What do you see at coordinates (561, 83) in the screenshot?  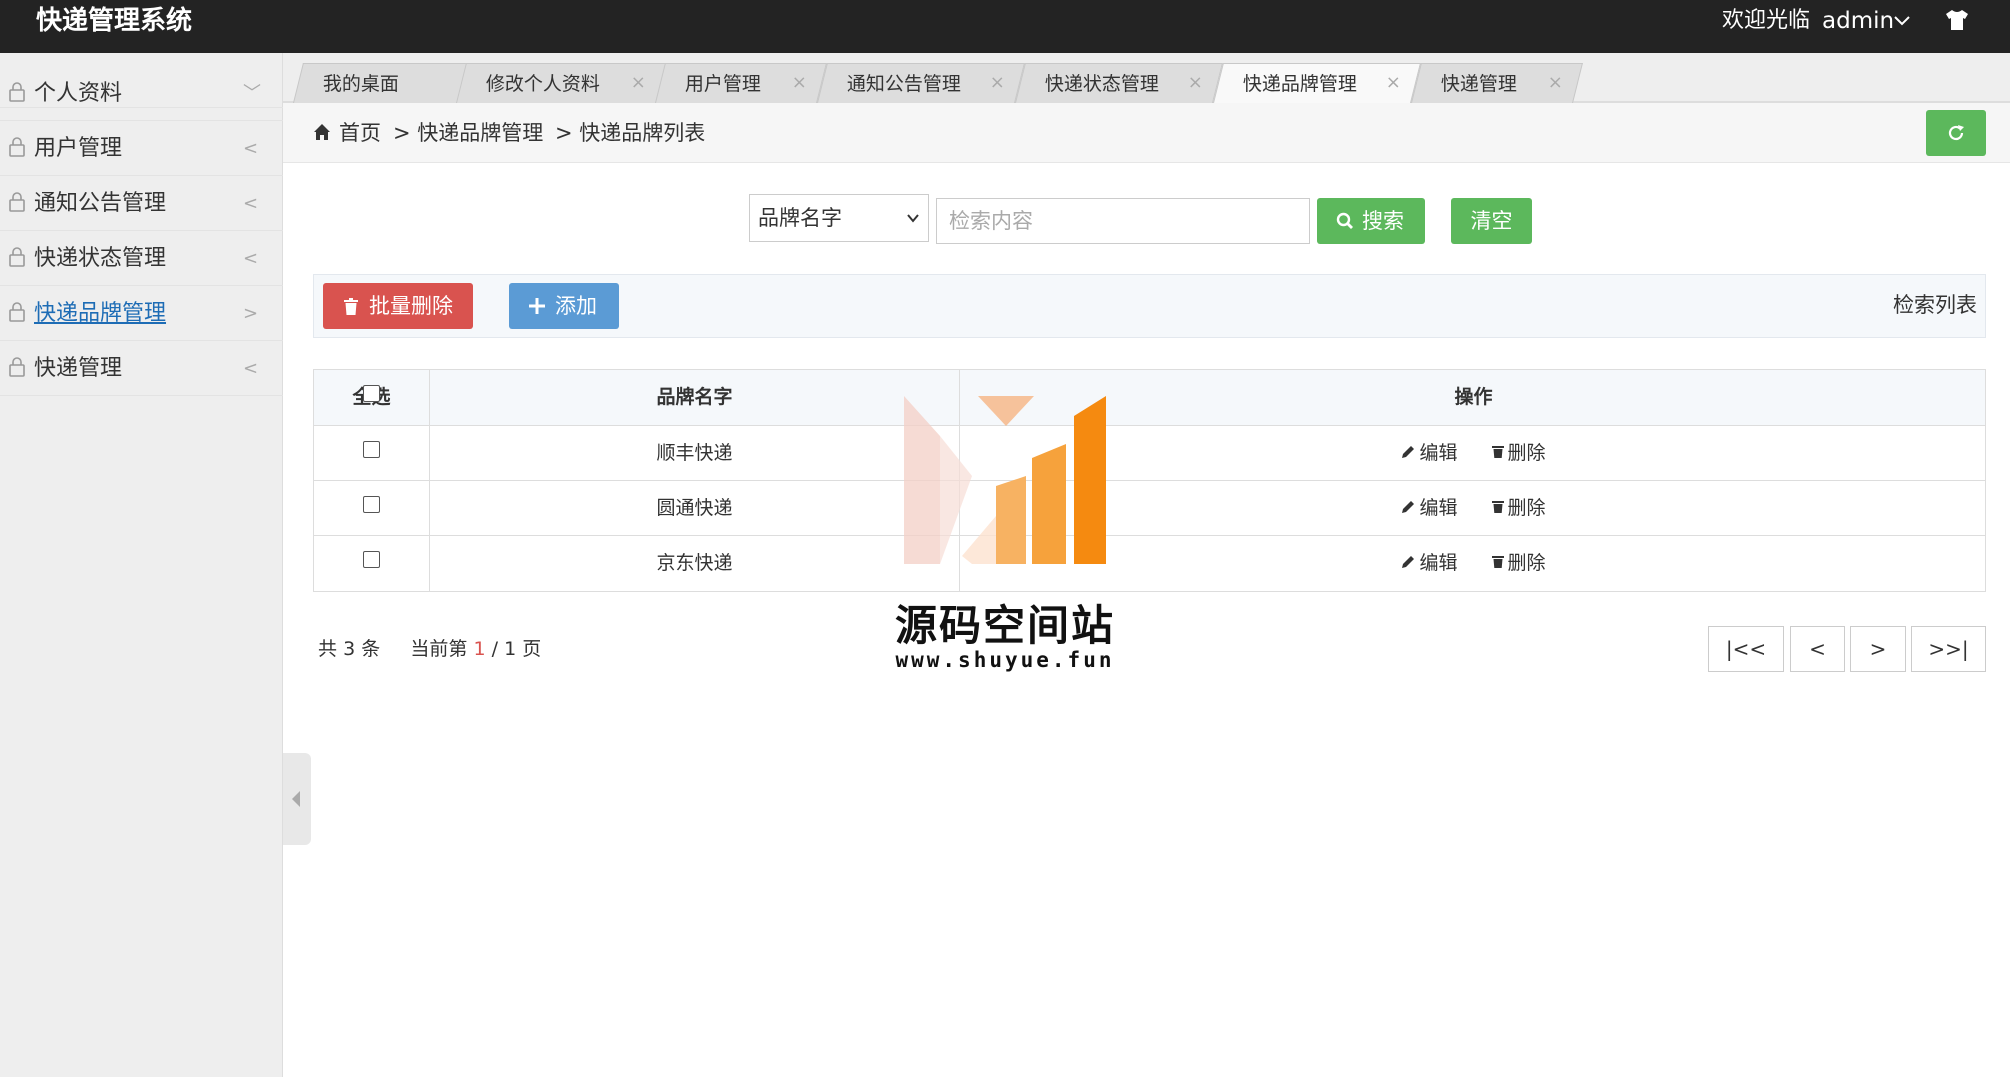 I see `tab-edit-profile: 修改个人资料 ×` at bounding box center [561, 83].